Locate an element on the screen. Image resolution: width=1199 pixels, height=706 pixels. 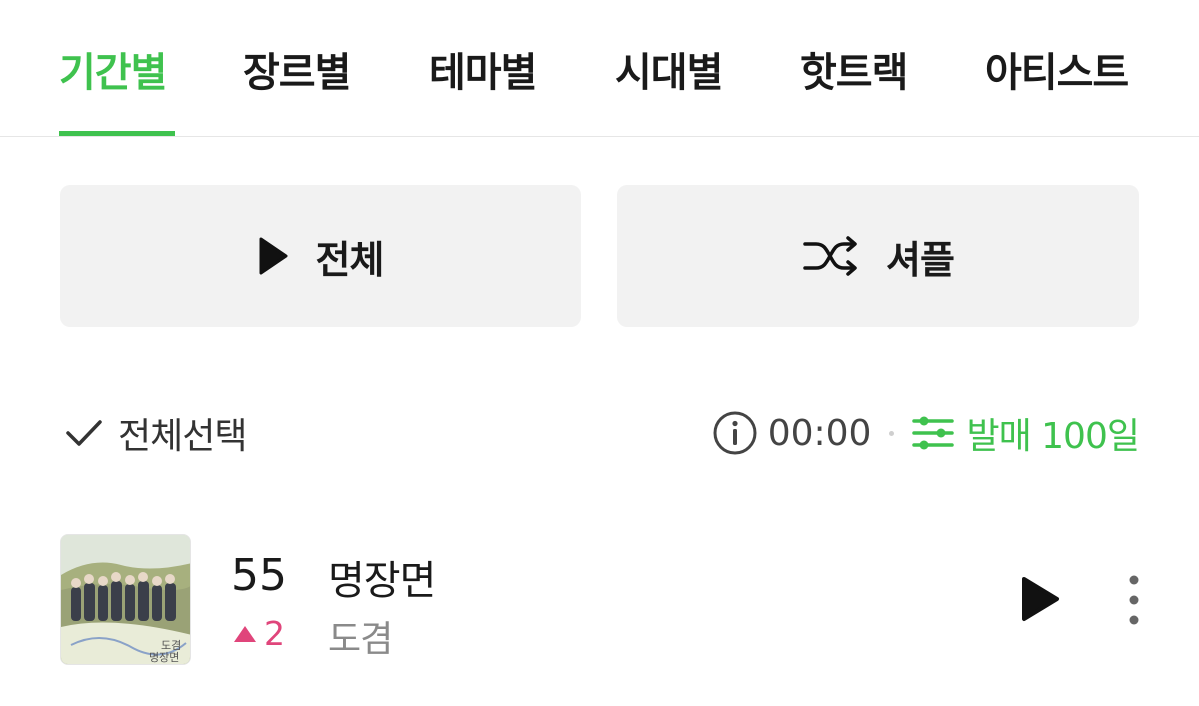
song-title: 명장면 is located at coordinates (382, 577).